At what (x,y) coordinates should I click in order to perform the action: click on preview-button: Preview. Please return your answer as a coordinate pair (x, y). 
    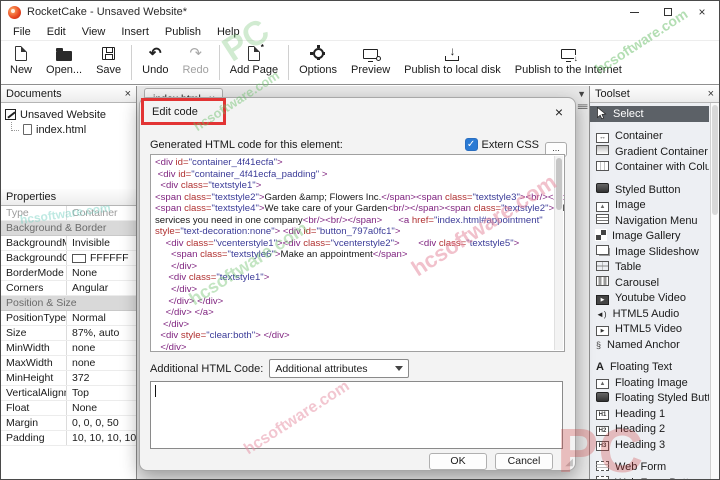
    Looking at the image, I should click on (370, 62).